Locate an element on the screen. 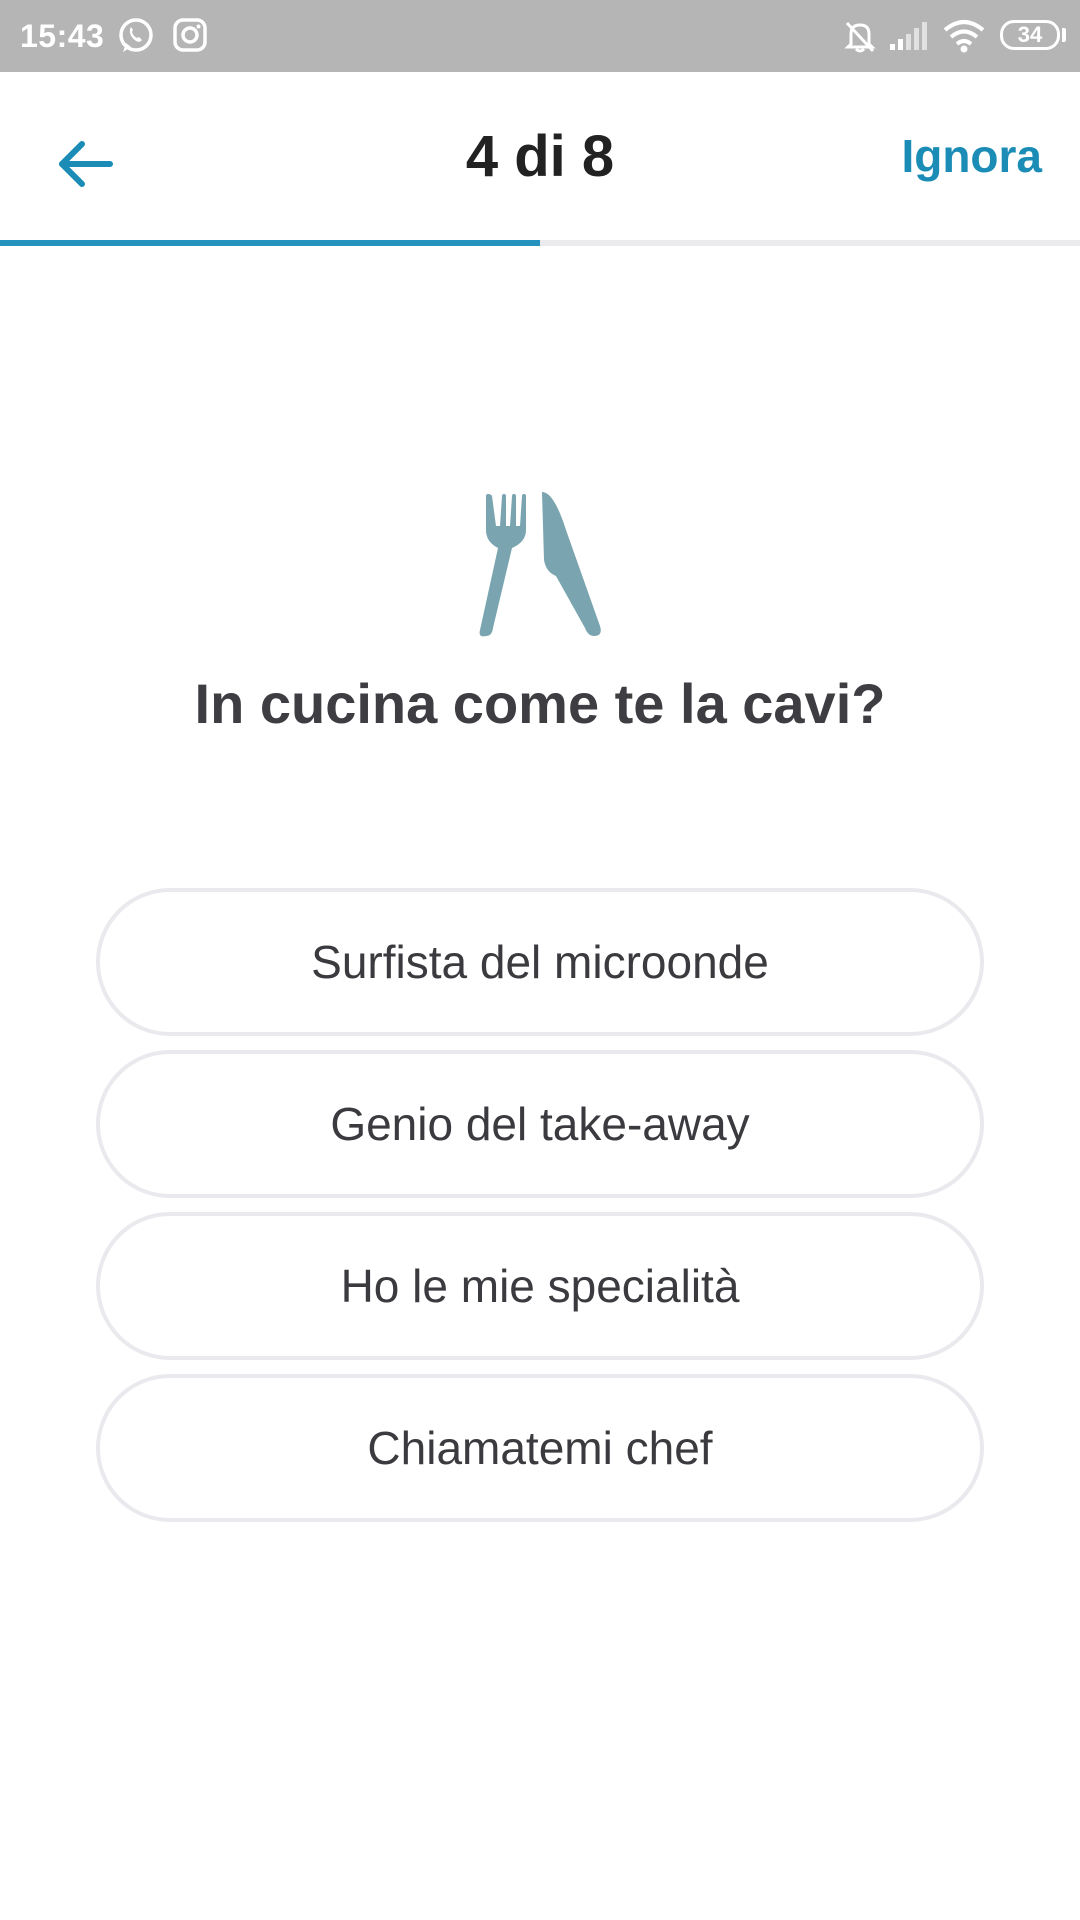  status-bar: 15:43 34 is located at coordinates (540, 36).